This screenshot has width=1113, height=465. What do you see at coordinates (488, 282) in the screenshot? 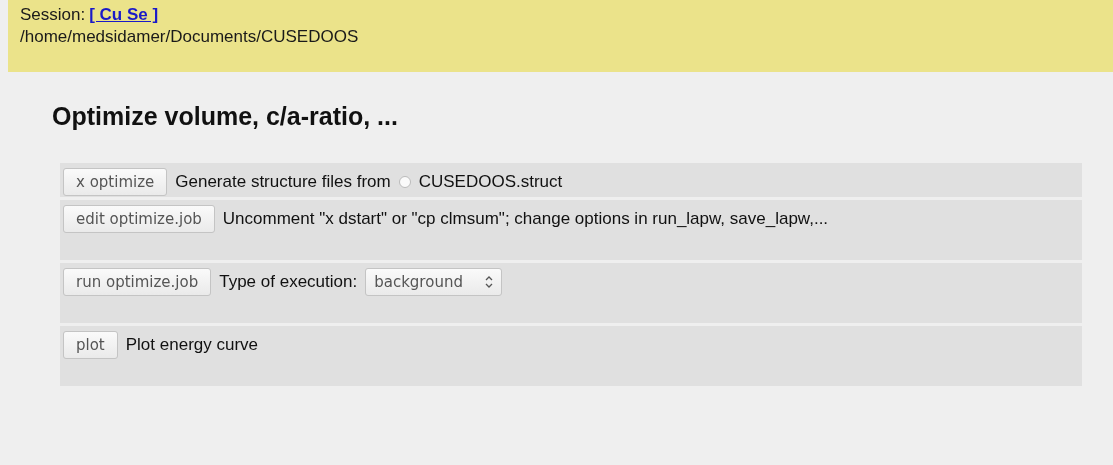
I see `updown-arrow-icon` at bounding box center [488, 282].